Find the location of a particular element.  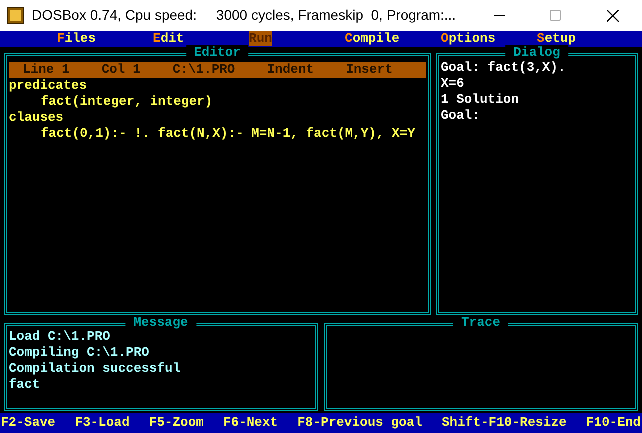

status-field: C:\1.PRO is located at coordinates (204, 70).